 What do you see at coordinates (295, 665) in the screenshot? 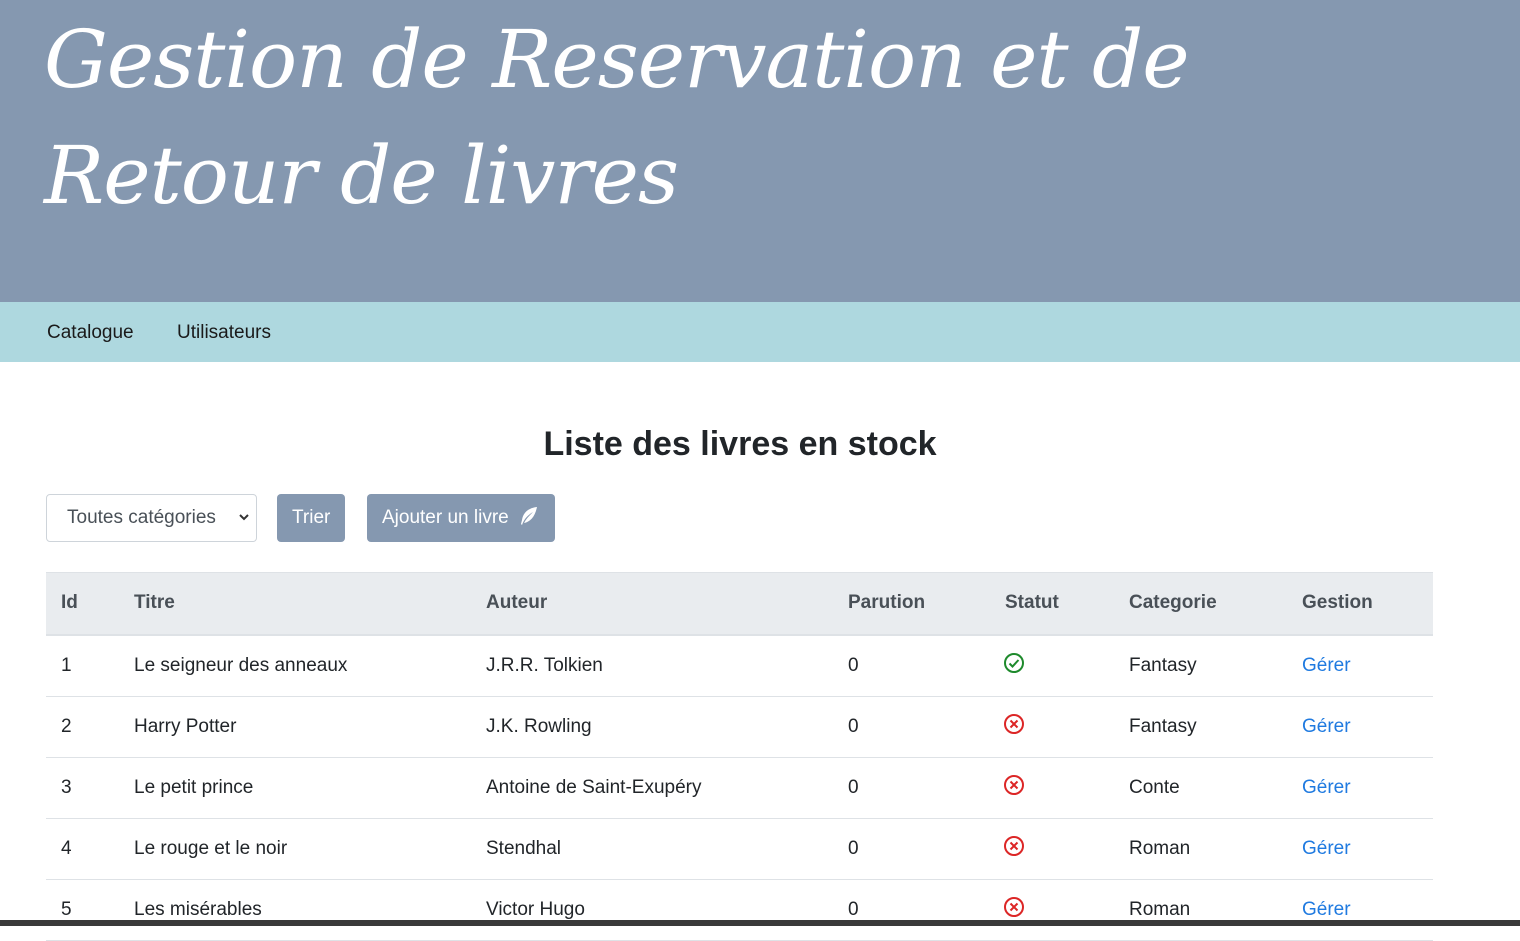
I see `cell-titre: Le seigneur des anneaux` at bounding box center [295, 665].